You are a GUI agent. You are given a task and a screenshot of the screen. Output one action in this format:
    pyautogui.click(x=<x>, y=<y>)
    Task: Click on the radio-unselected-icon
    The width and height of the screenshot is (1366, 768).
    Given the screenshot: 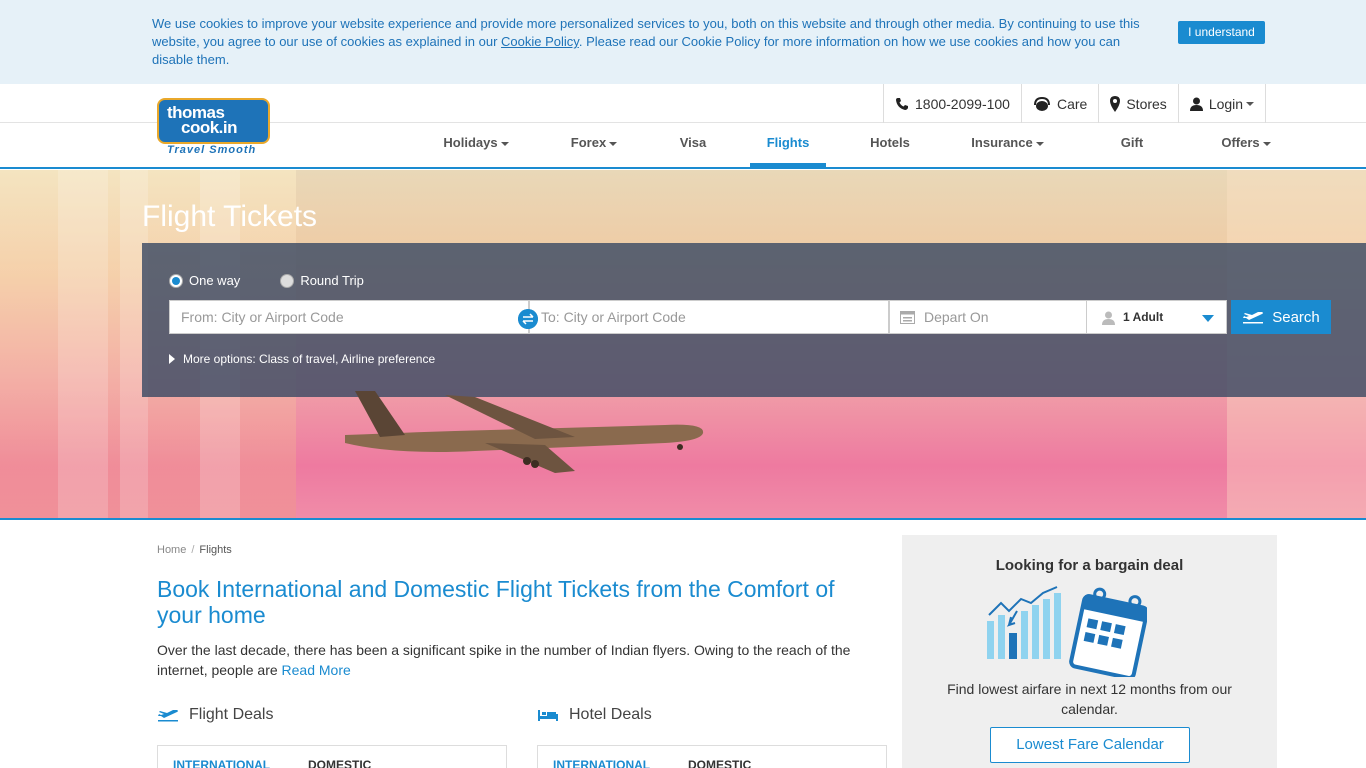 What is the action you would take?
    pyautogui.click(x=287, y=280)
    